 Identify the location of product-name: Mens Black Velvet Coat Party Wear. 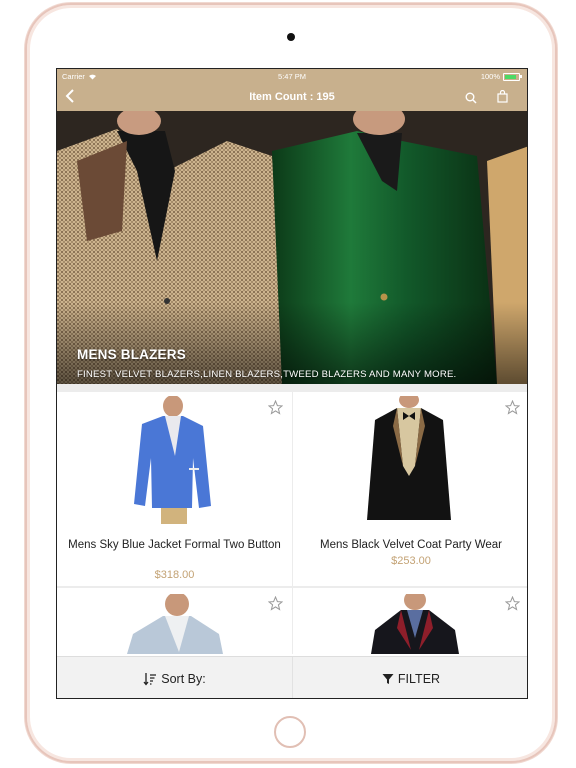
(411, 545).